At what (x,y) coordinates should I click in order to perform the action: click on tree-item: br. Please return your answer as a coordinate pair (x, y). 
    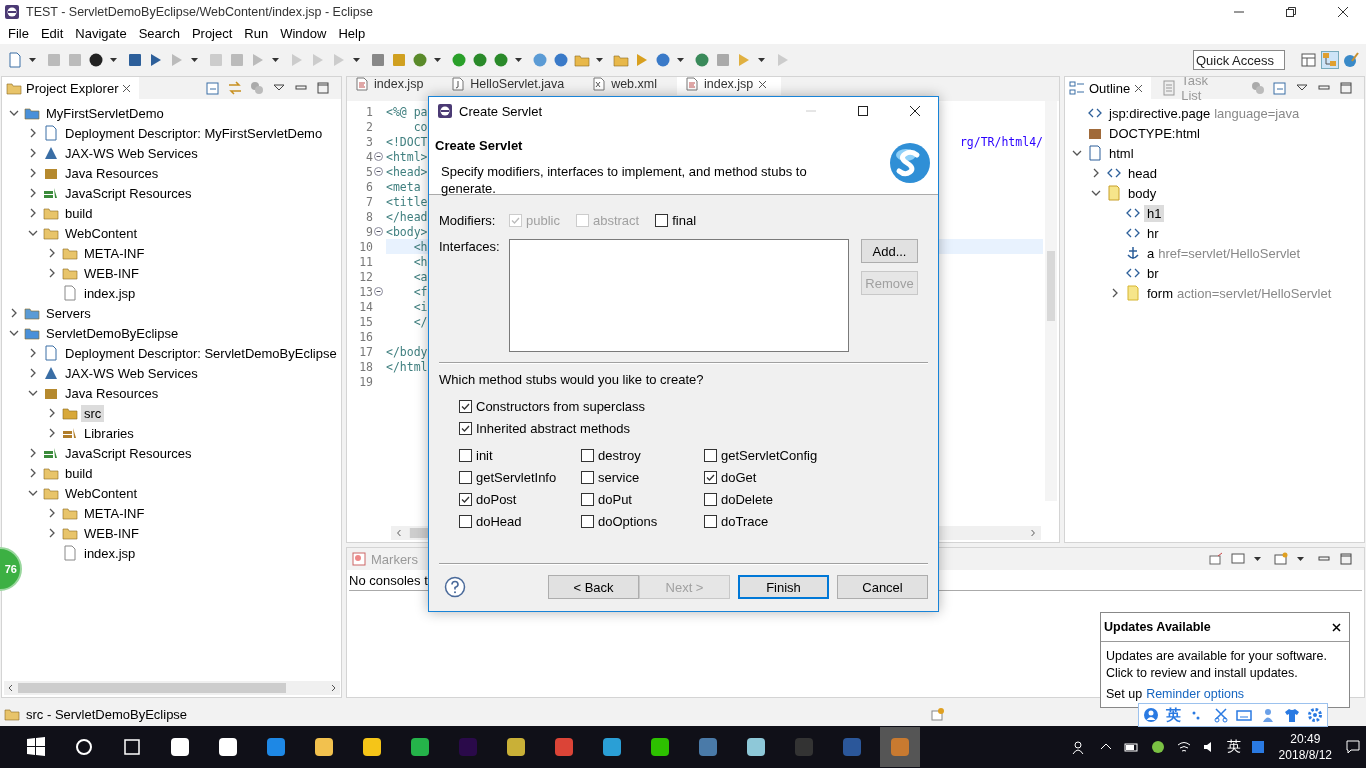
    Looking at the image, I should click on (1153, 273).